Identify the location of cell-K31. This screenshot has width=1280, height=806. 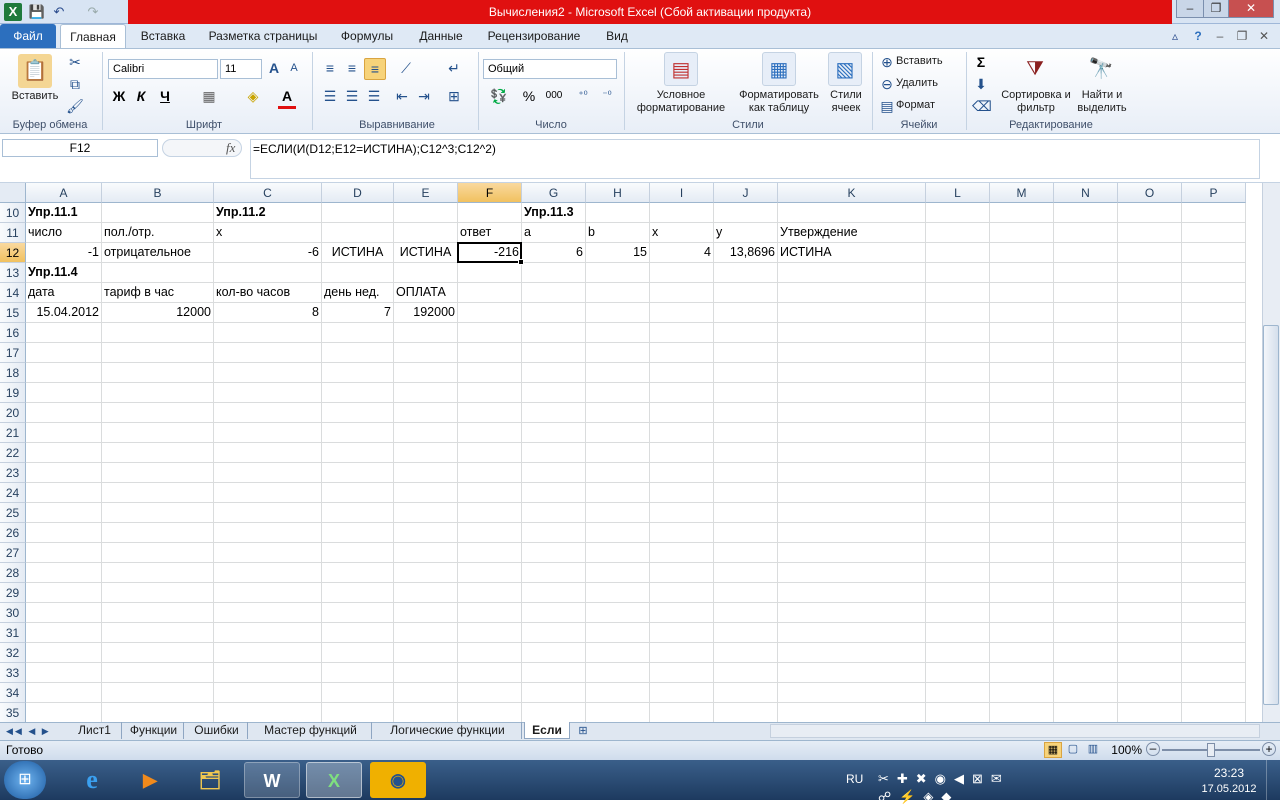
(852, 633).